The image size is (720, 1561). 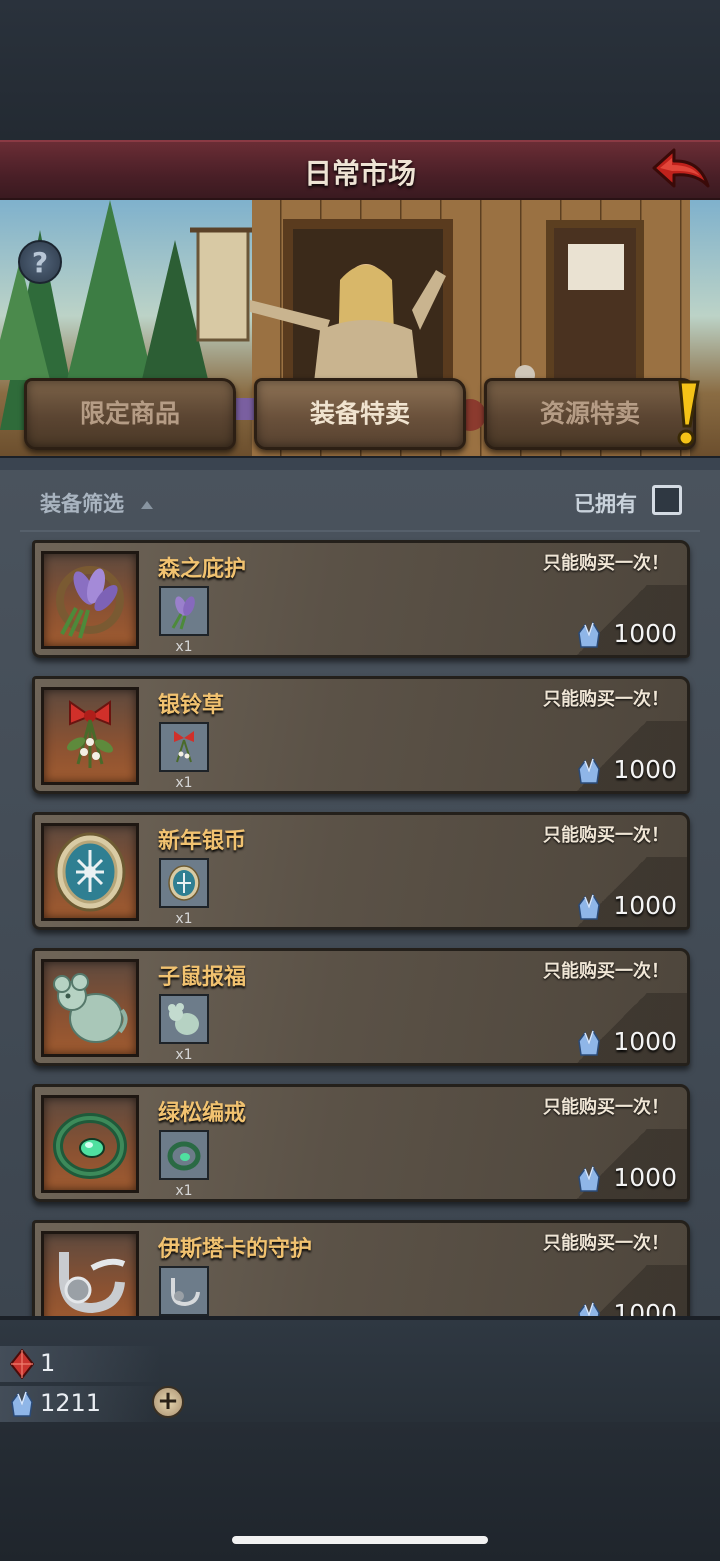 I want to click on tab-label: 限定商品, so click(x=129, y=413).